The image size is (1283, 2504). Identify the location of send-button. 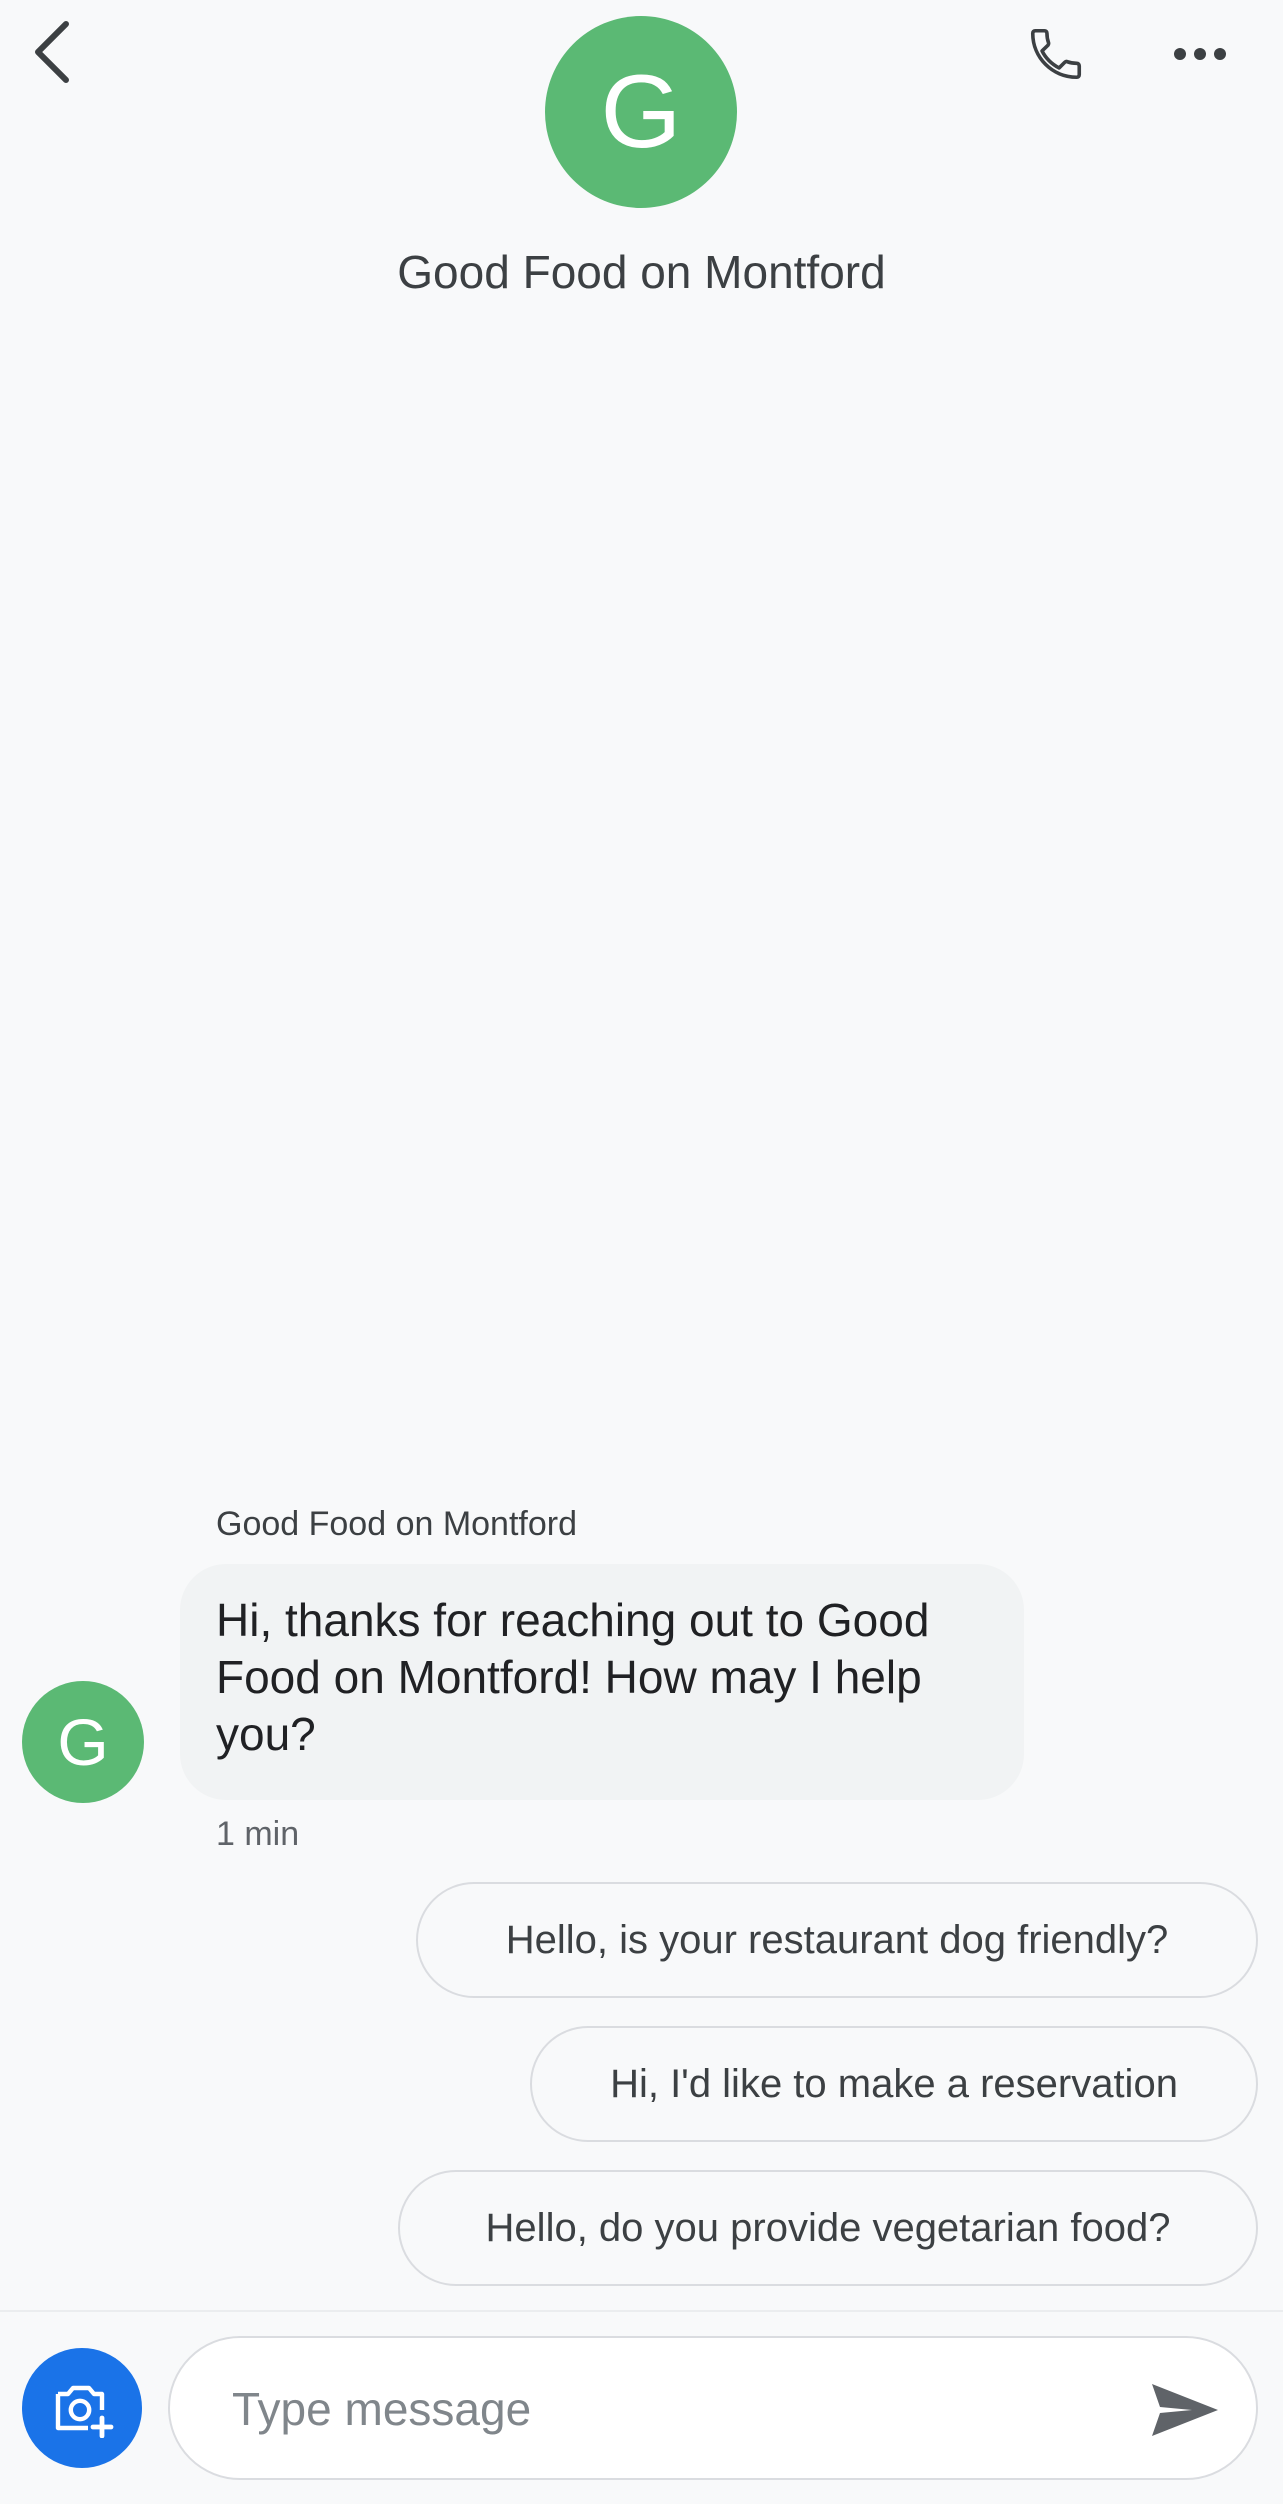
(1185, 2410).